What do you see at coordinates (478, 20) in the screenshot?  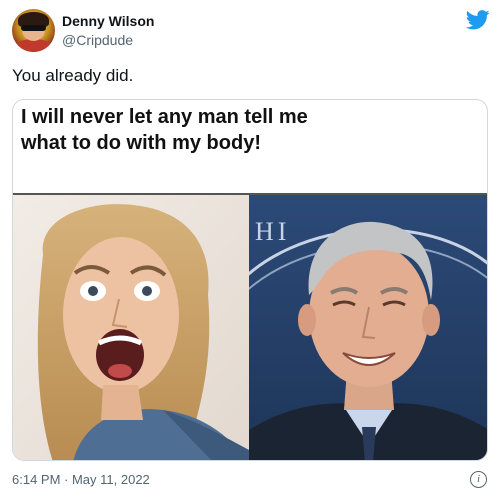 I see `twitter-bird-icon` at bounding box center [478, 20].